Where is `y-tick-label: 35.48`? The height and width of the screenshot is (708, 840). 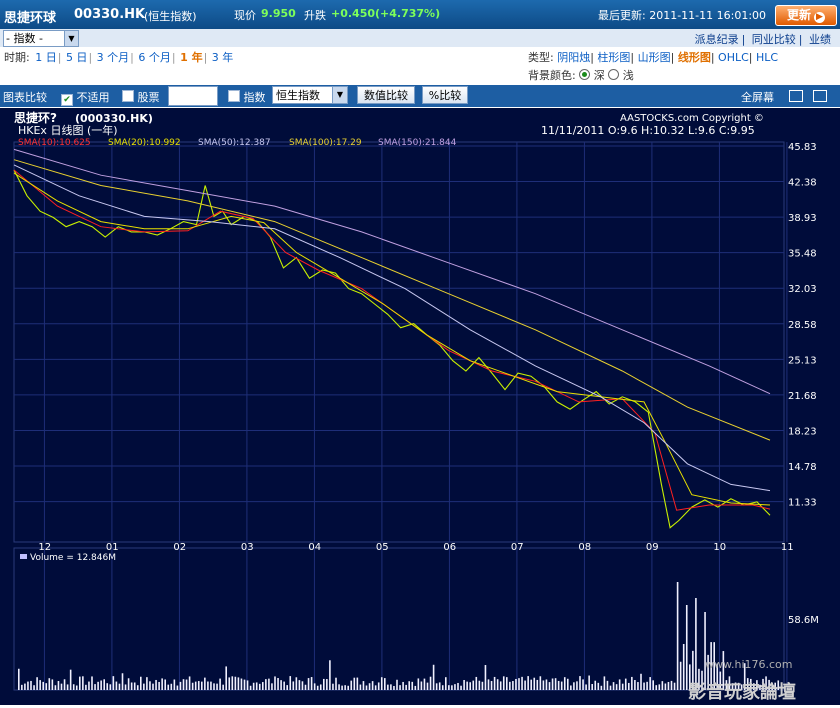
y-tick-label: 35.48 is located at coordinates (802, 254).